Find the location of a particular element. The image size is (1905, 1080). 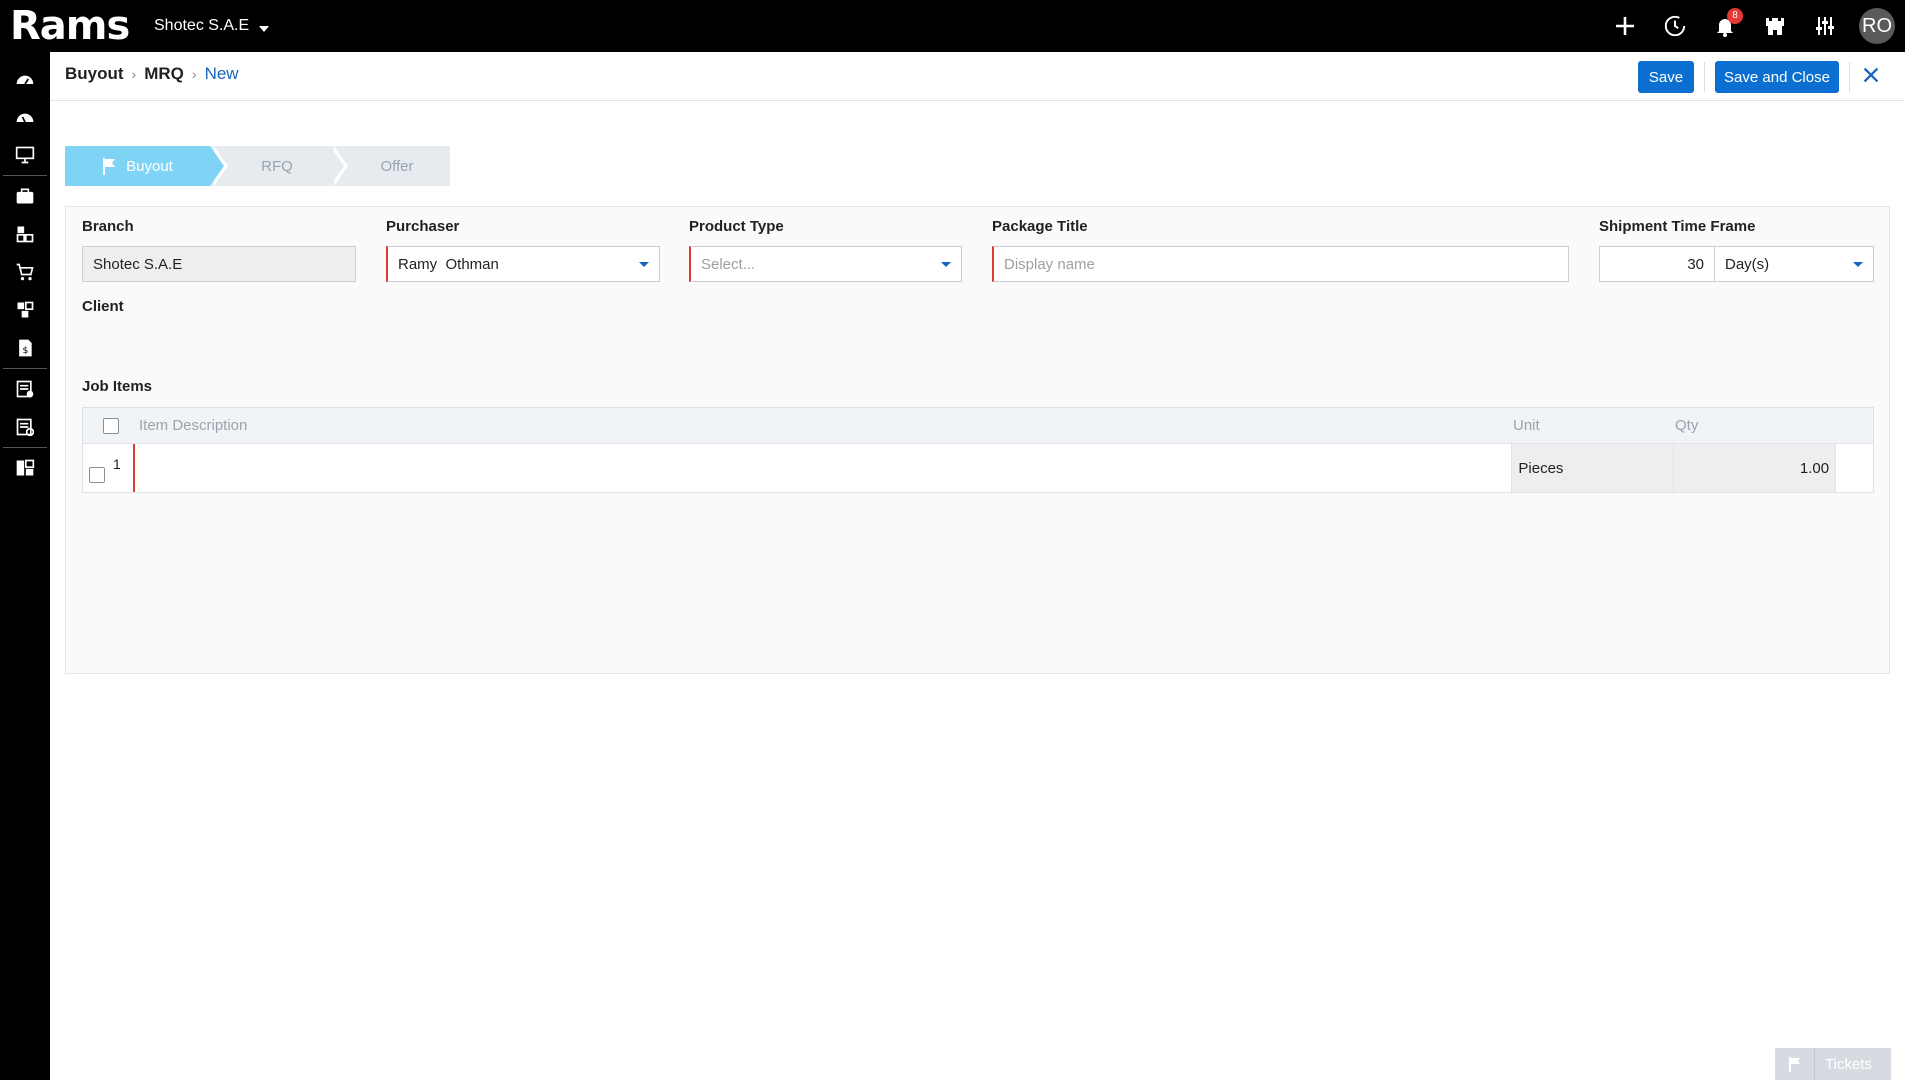

package-title-placeholder: Display name is located at coordinates (1049, 264).